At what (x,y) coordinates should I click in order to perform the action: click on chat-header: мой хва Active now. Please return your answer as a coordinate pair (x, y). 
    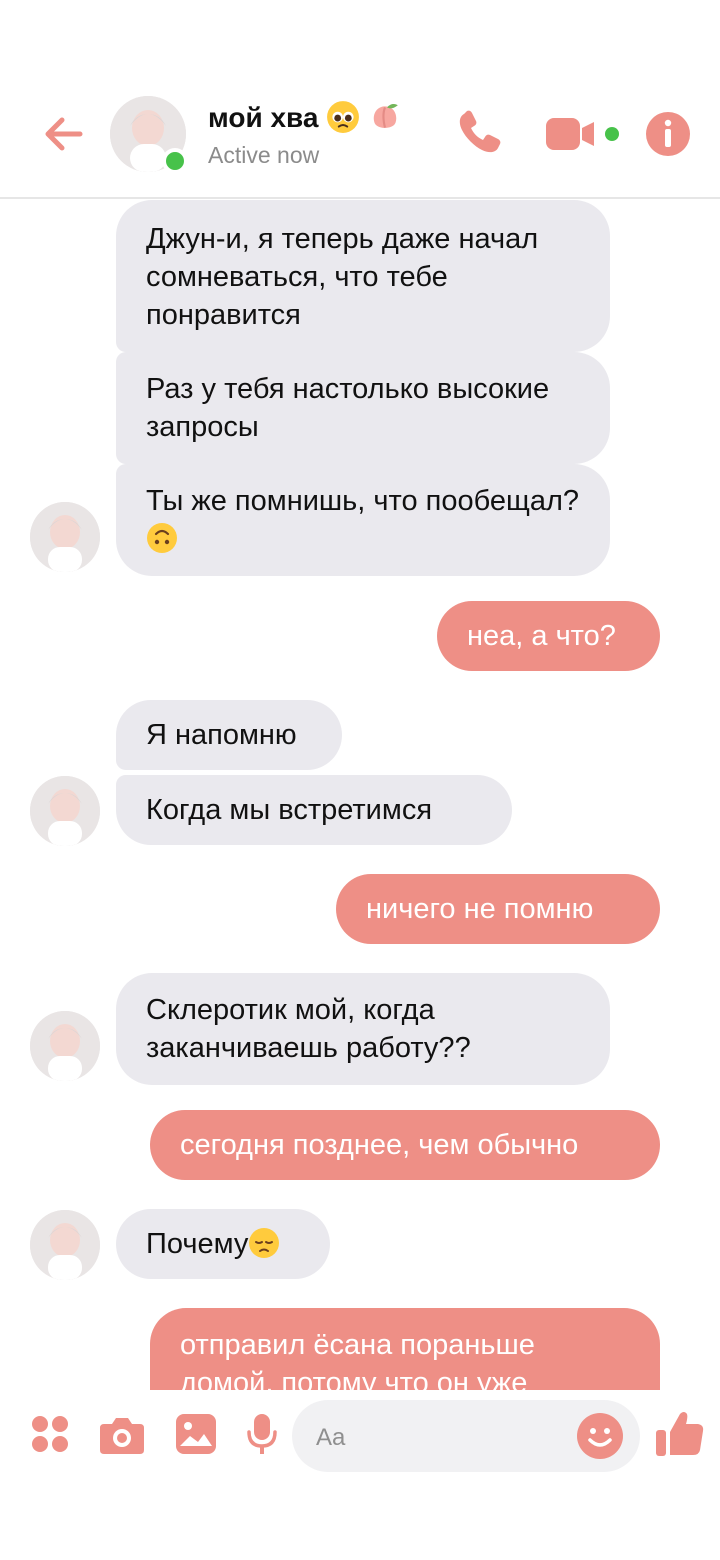
    Looking at the image, I should click on (360, 100).